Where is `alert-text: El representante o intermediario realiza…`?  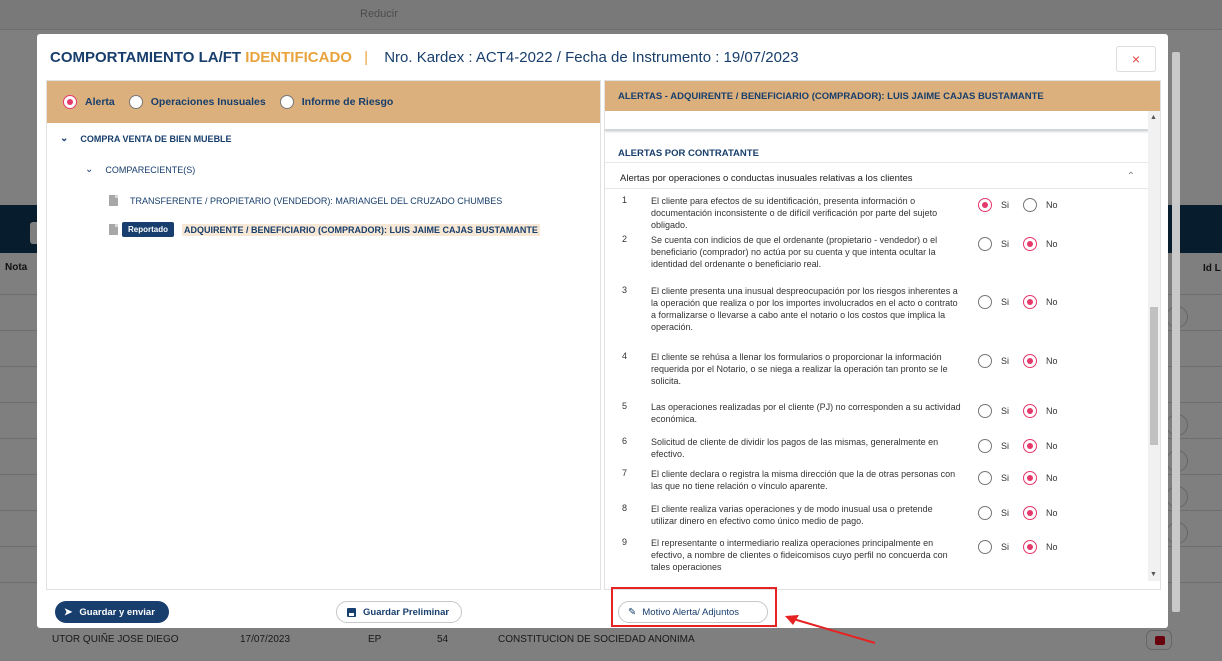
alert-text: El representante o intermediario realiza… is located at coordinates (799, 555).